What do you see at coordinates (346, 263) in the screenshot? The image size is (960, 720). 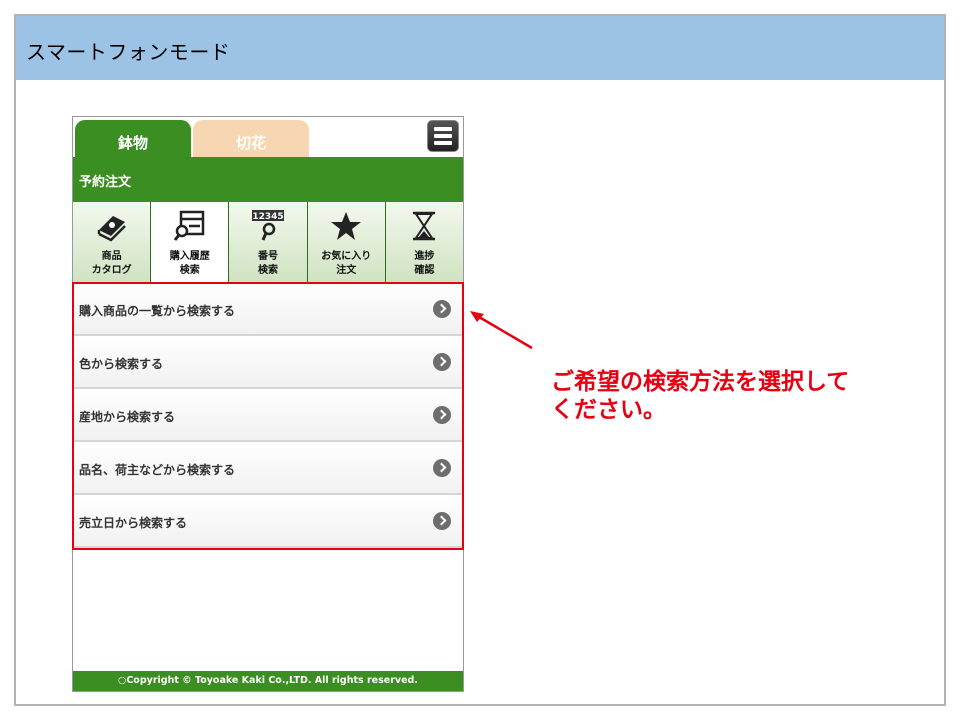 I see `nav-favorites-label: お気に入り 注文` at bounding box center [346, 263].